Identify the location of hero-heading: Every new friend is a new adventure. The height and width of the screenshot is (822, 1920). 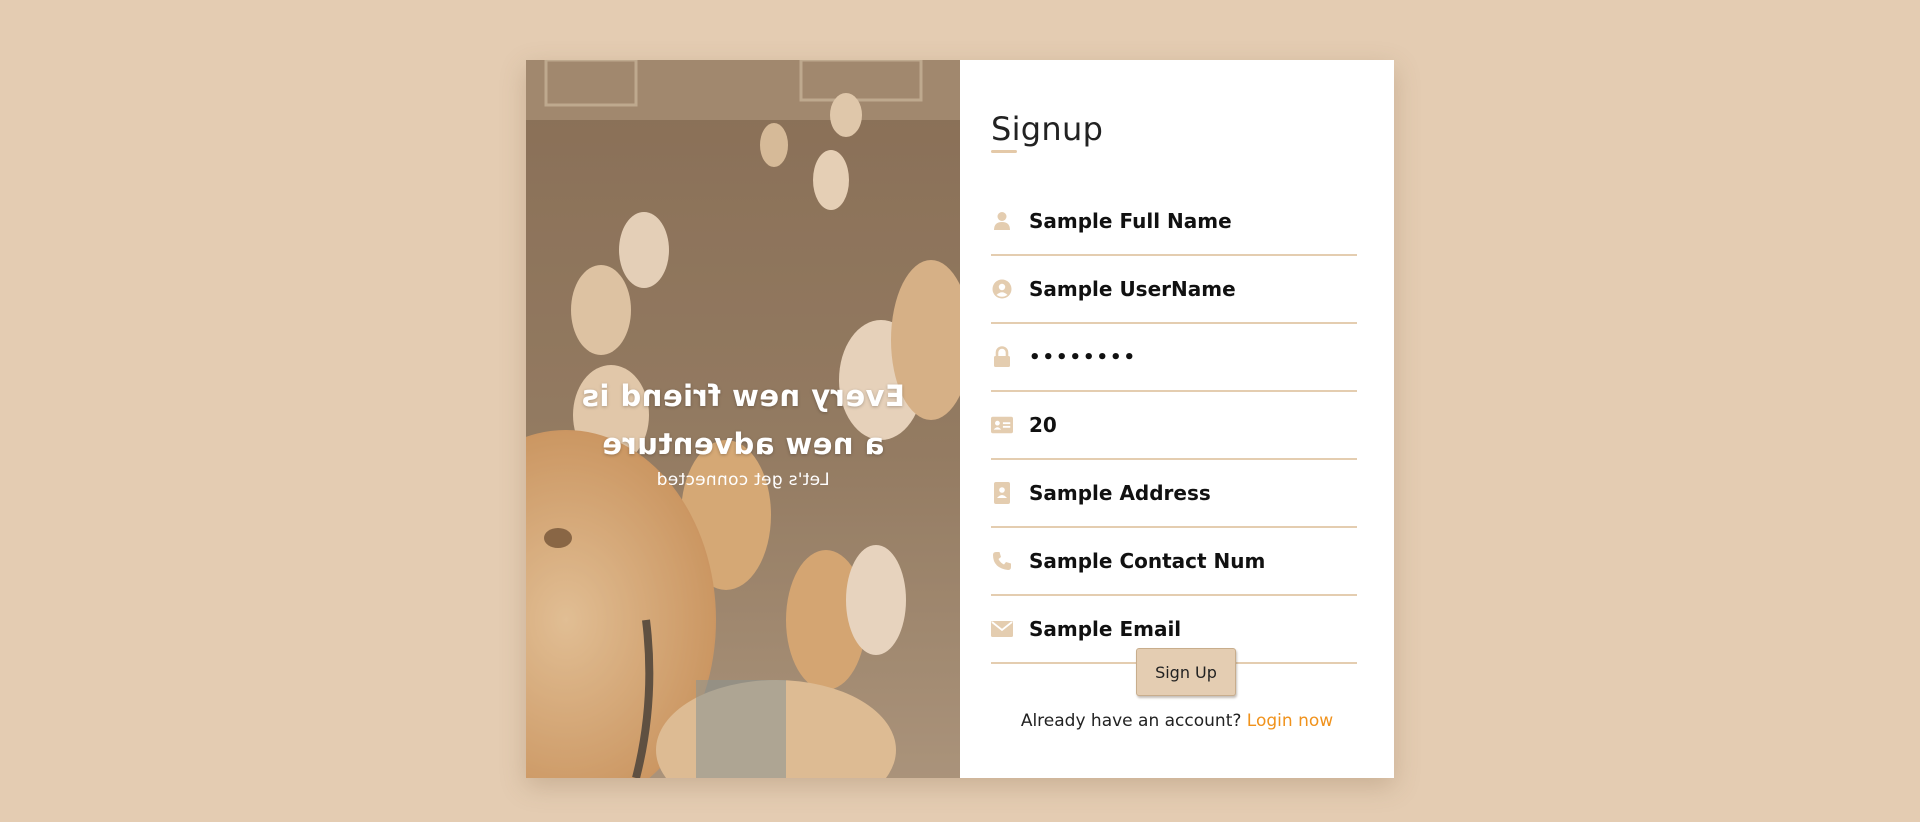
(743, 420).